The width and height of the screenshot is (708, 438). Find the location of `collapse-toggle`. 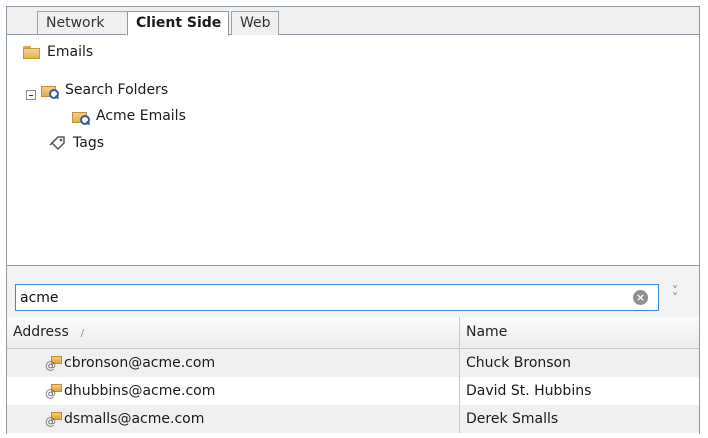

collapse-toggle is located at coordinates (31, 95).